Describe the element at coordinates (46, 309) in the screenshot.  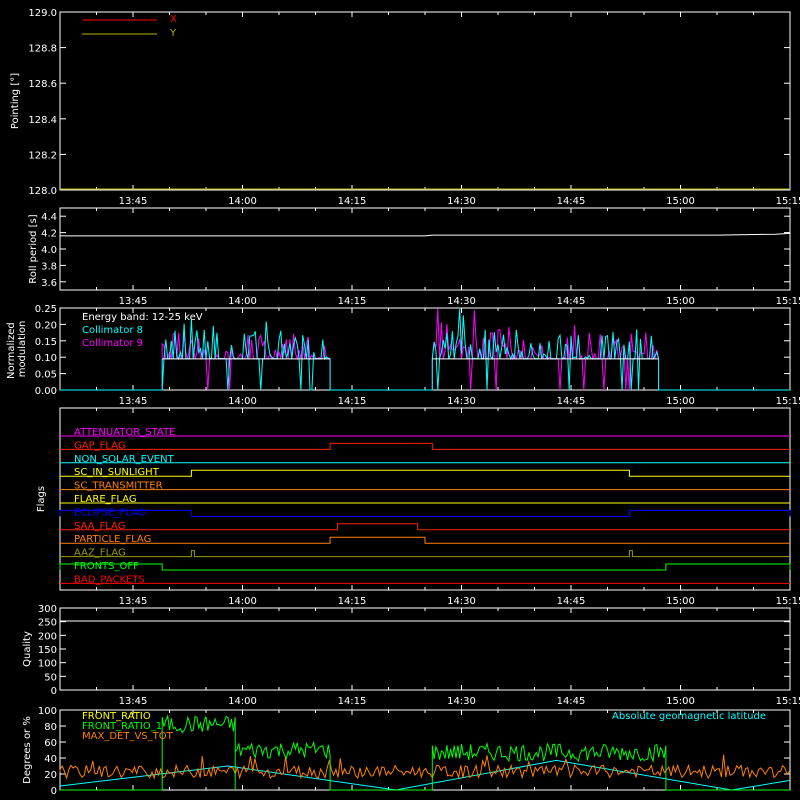
I see `y-tick-label: 0.25` at that location.